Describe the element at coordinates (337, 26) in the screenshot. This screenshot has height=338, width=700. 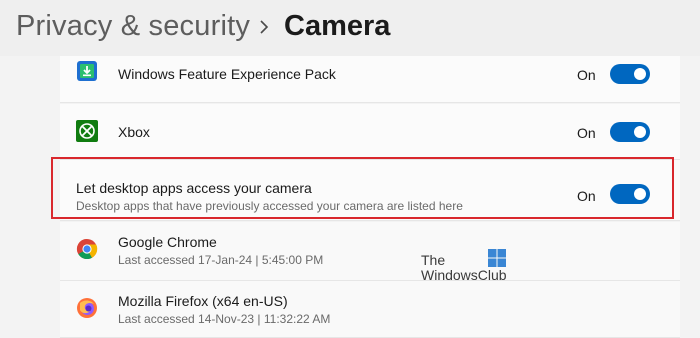
I see `page-title: Camera` at that location.